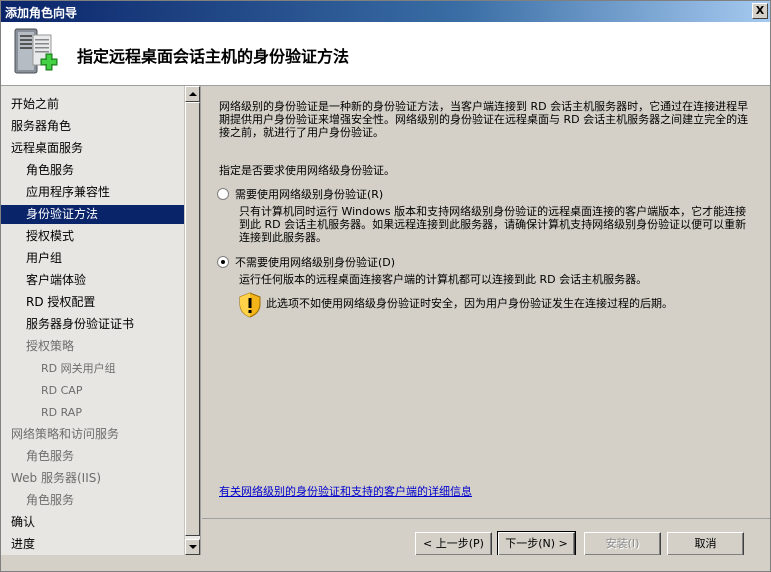  What do you see at coordinates (705, 544) in the screenshot?
I see `cancel-button: 取消` at bounding box center [705, 544].